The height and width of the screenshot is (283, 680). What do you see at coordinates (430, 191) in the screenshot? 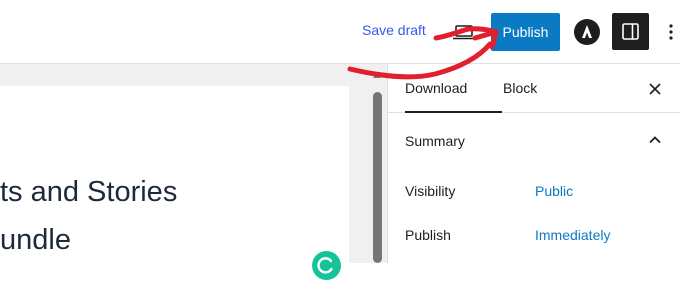
I see `visibility-label: Visibility` at bounding box center [430, 191].